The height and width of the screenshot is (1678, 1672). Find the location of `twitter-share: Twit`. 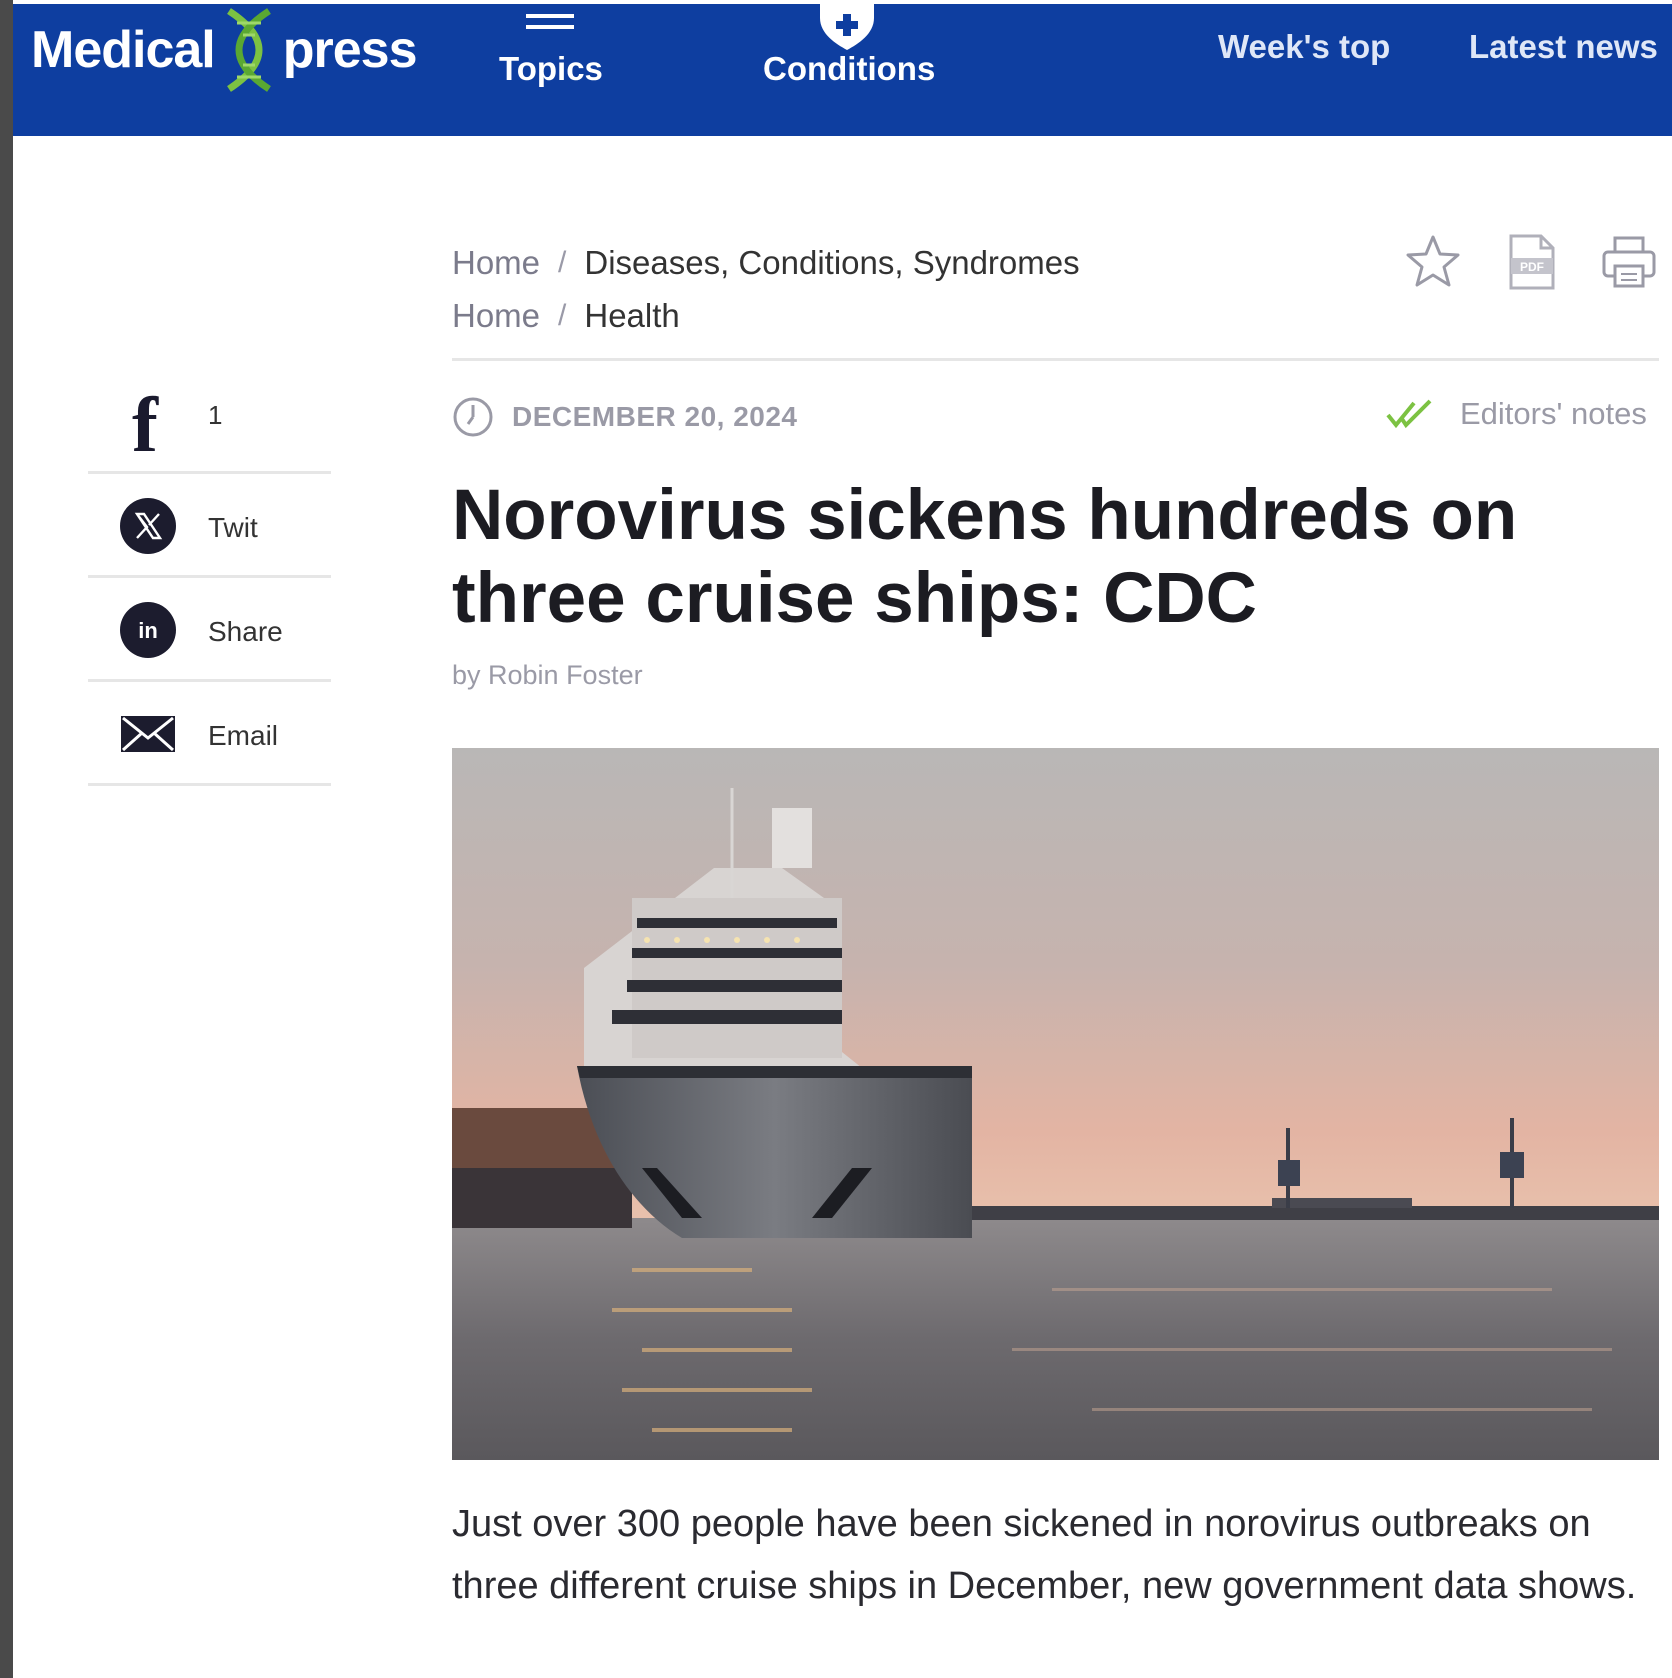

twitter-share: Twit is located at coordinates (209, 526).